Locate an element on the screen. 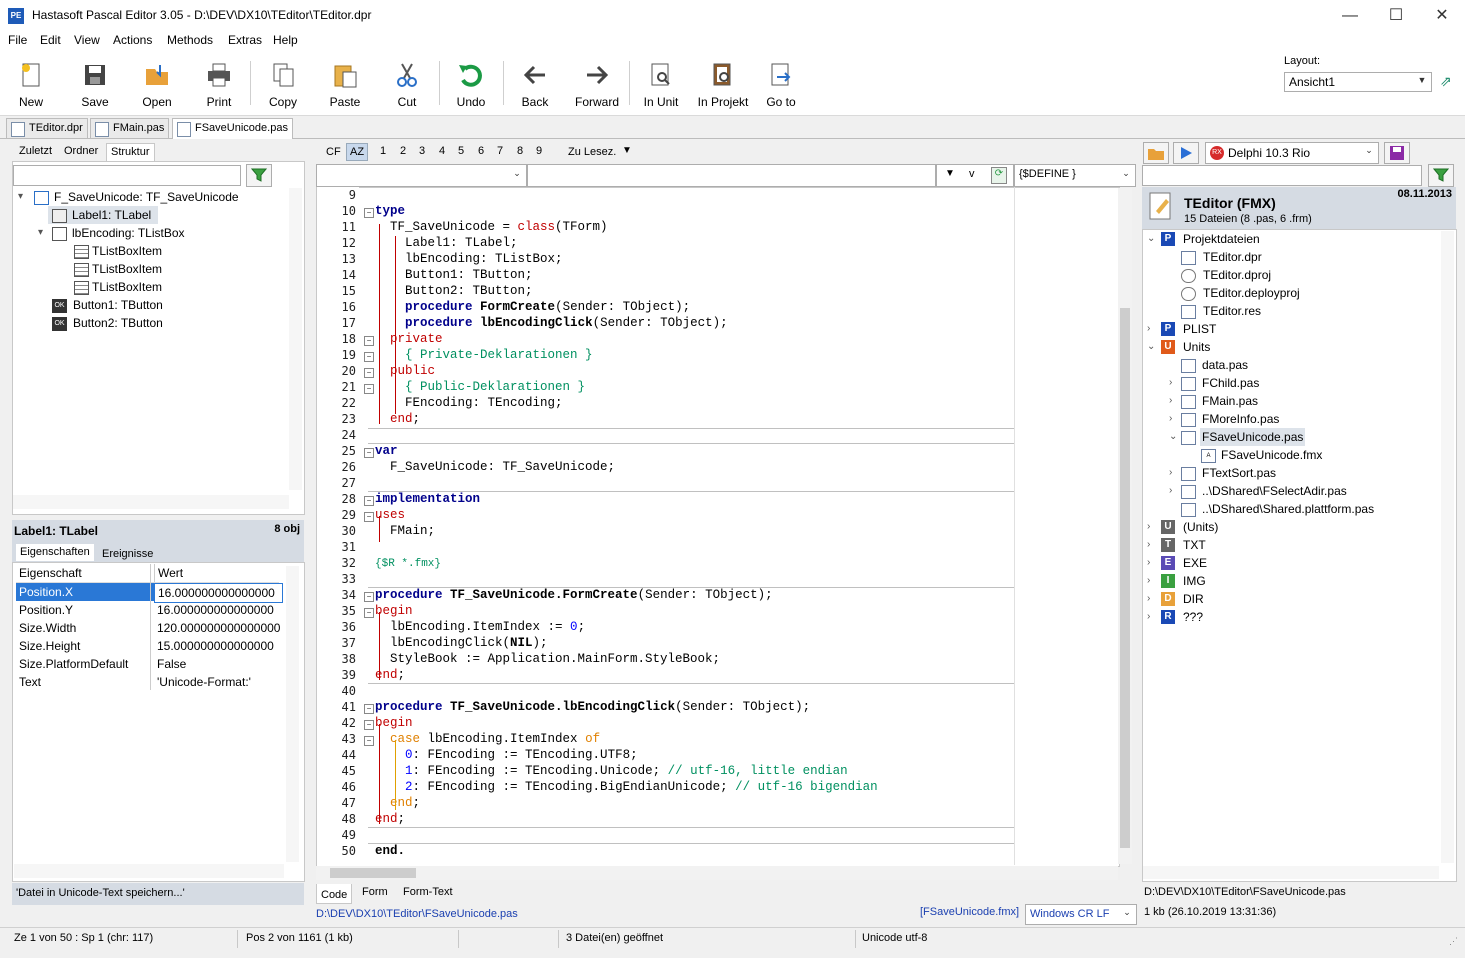 The image size is (1465, 958). line-number: 16 is located at coordinates (348, 307).